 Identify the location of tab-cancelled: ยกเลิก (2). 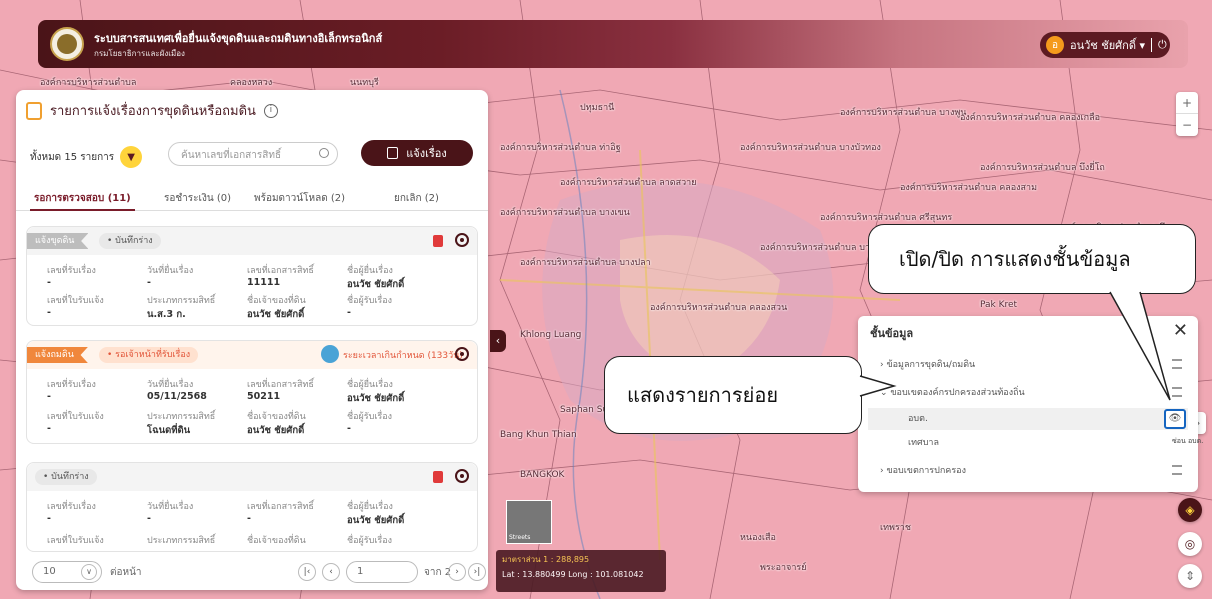
(416, 198).